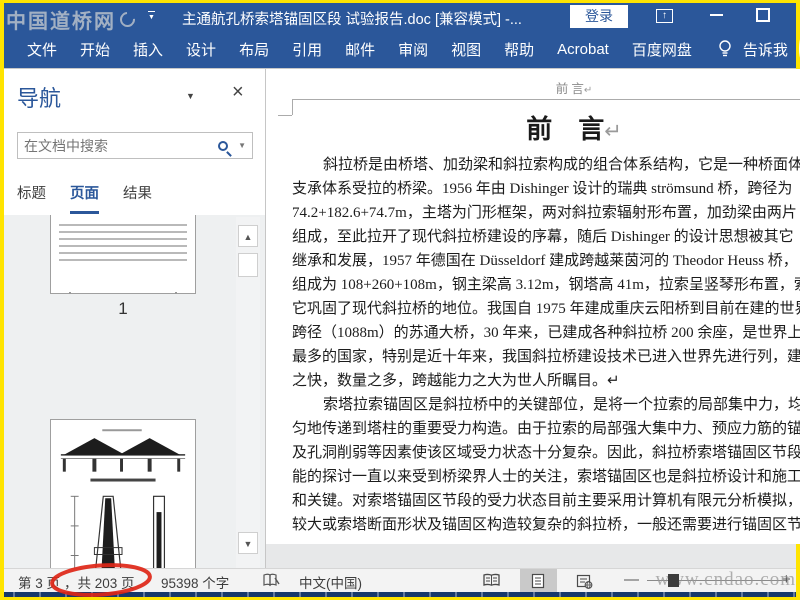  What do you see at coordinates (123, 308) in the screenshot?
I see `thumbnail-page-number: 1` at bounding box center [123, 308].